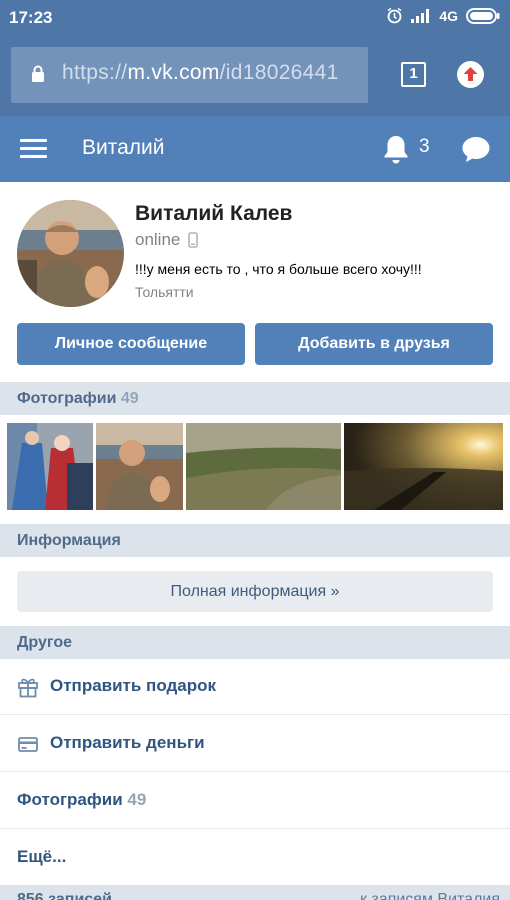 The width and height of the screenshot is (510, 900). What do you see at coordinates (193, 240) in the screenshot?
I see `mobile-icon` at bounding box center [193, 240].